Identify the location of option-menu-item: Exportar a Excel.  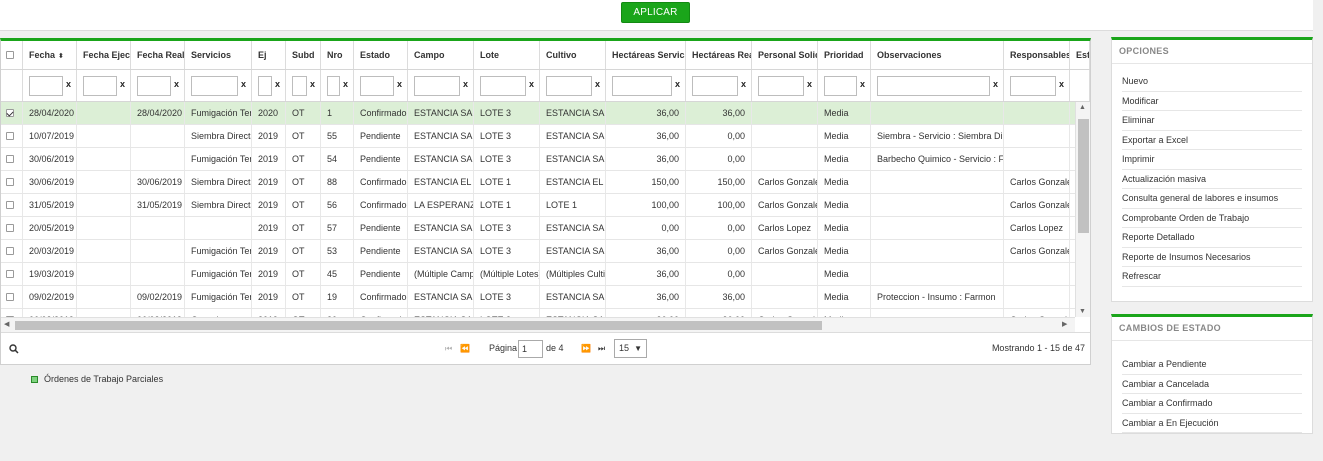
(1212, 140).